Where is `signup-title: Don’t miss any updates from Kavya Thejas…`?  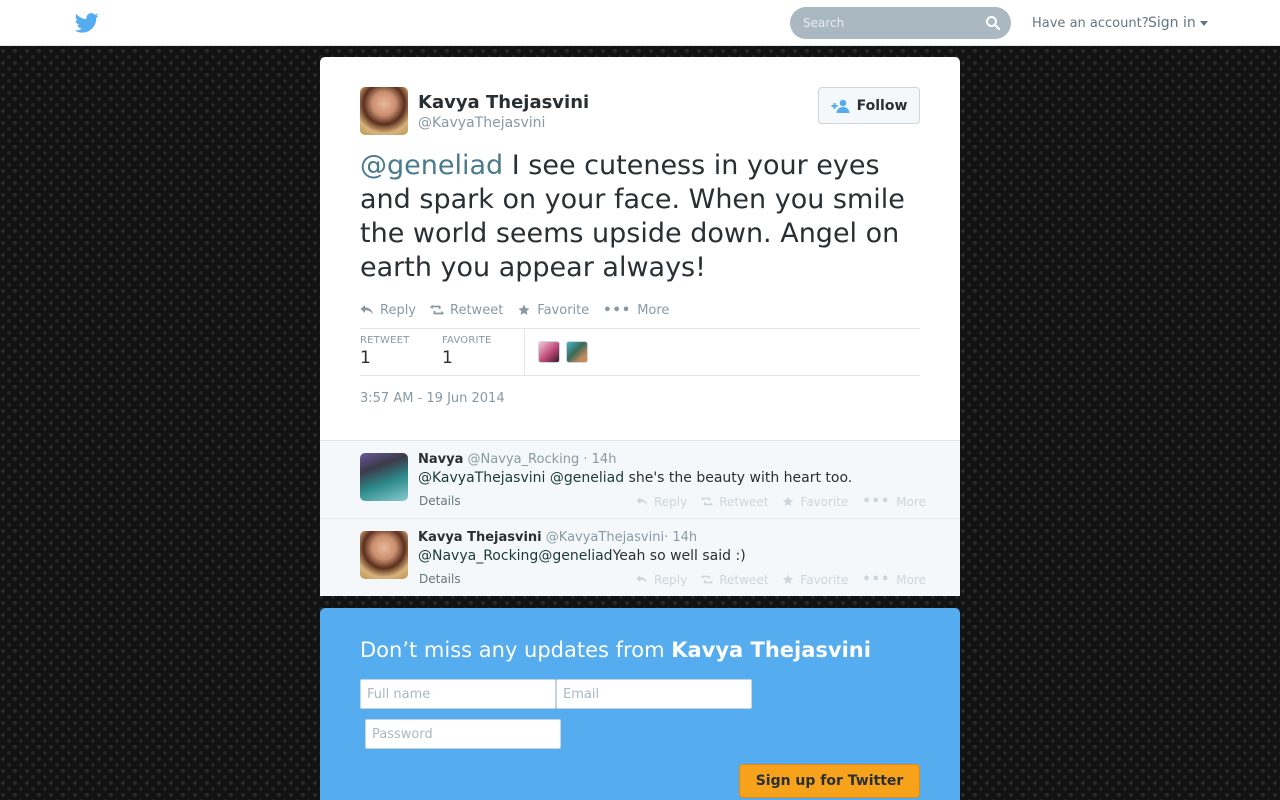
signup-title: Don’t miss any updates from Kavya Thejas… is located at coordinates (615, 650).